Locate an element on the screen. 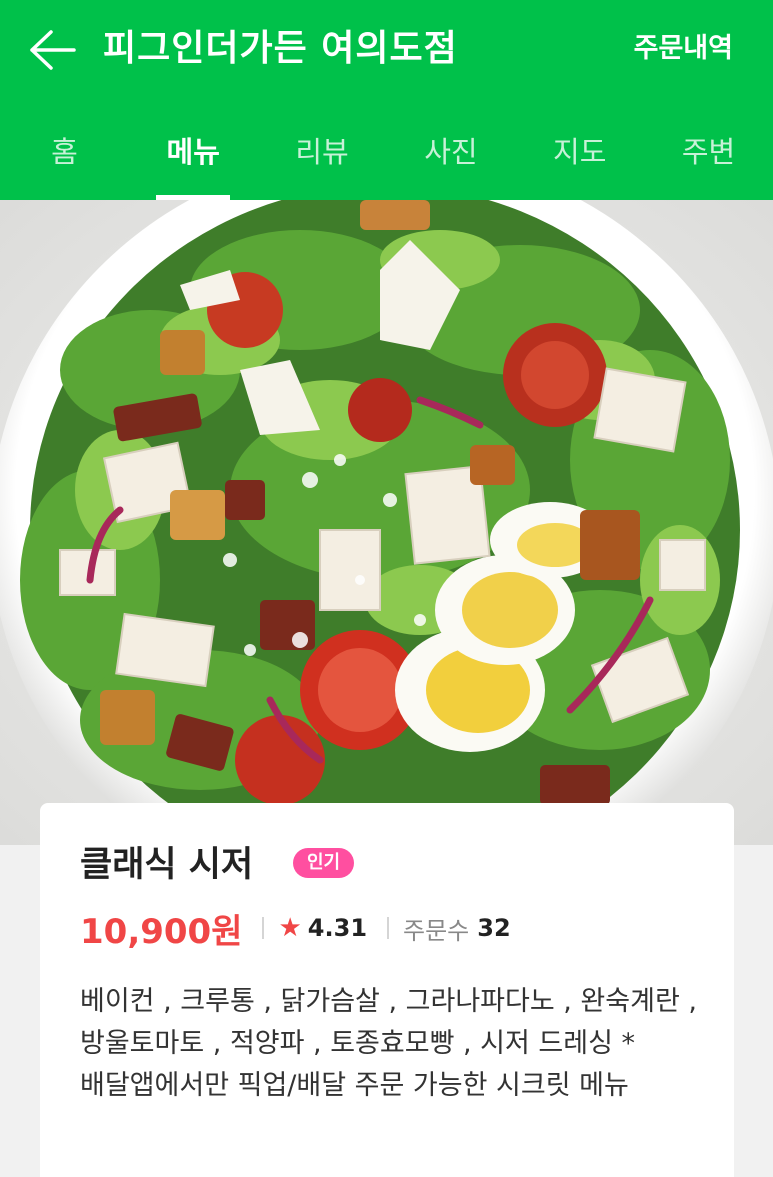 The height and width of the screenshot is (1177, 773). menu-item-name: 클래식 시저 is located at coordinates (167, 865).